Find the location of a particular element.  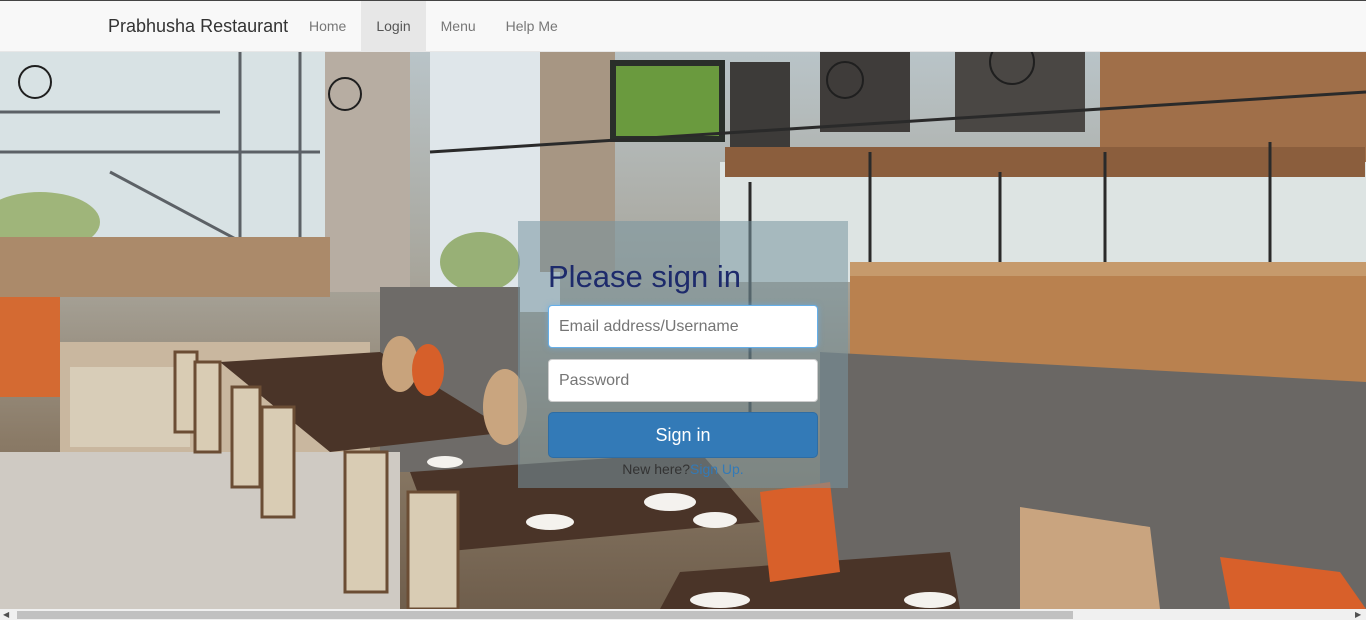

signin-button: Sign in is located at coordinates (683, 435).